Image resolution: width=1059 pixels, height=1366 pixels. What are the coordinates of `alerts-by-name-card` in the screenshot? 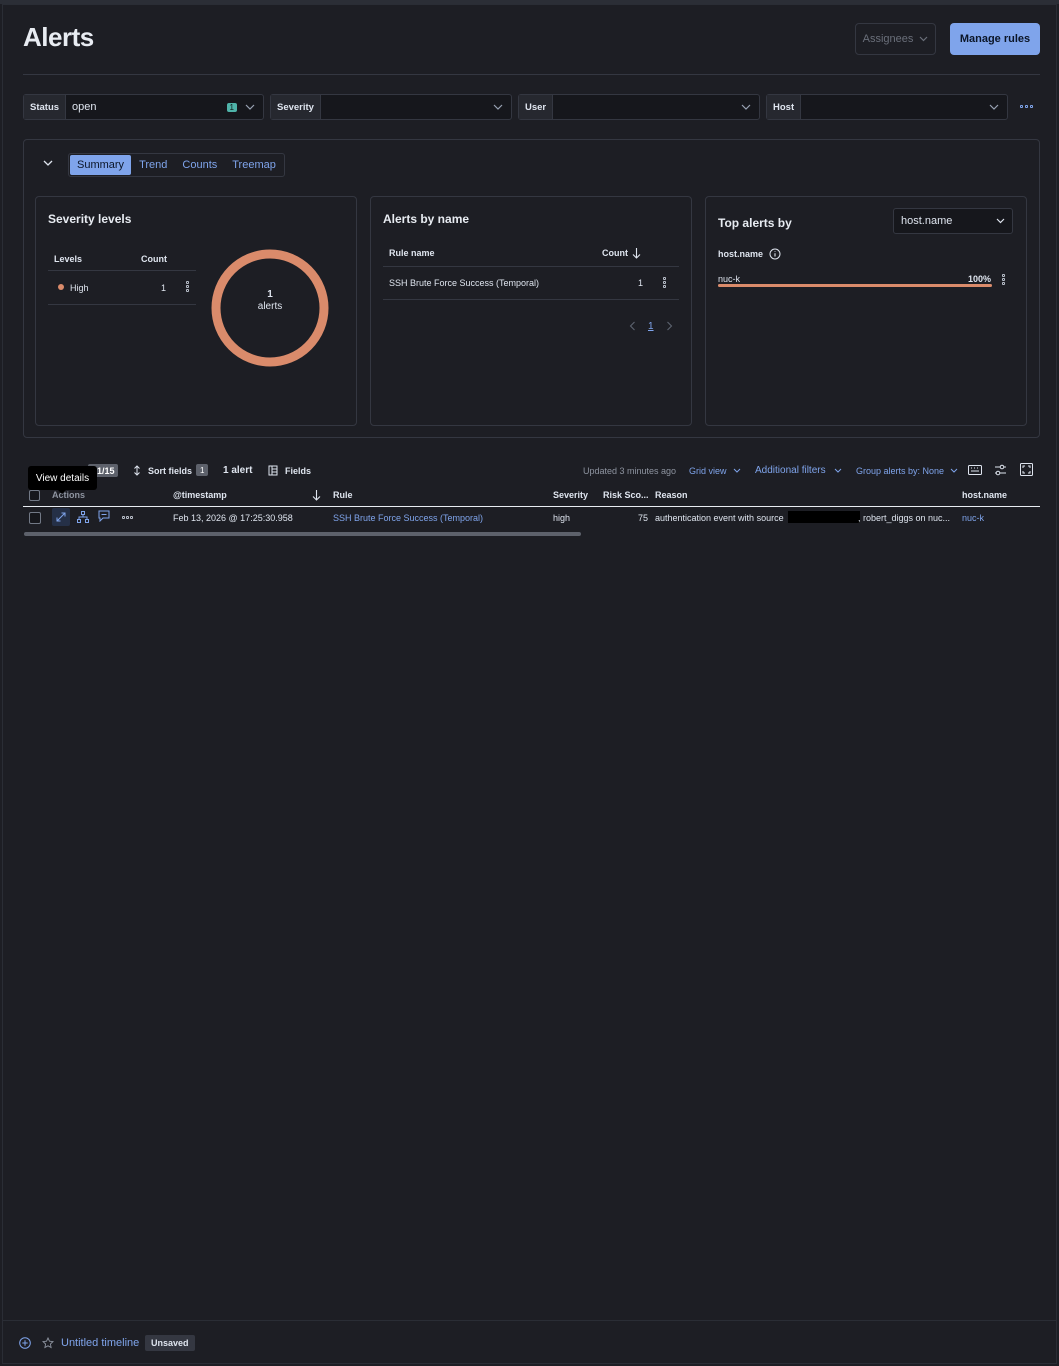 It's located at (531, 311).